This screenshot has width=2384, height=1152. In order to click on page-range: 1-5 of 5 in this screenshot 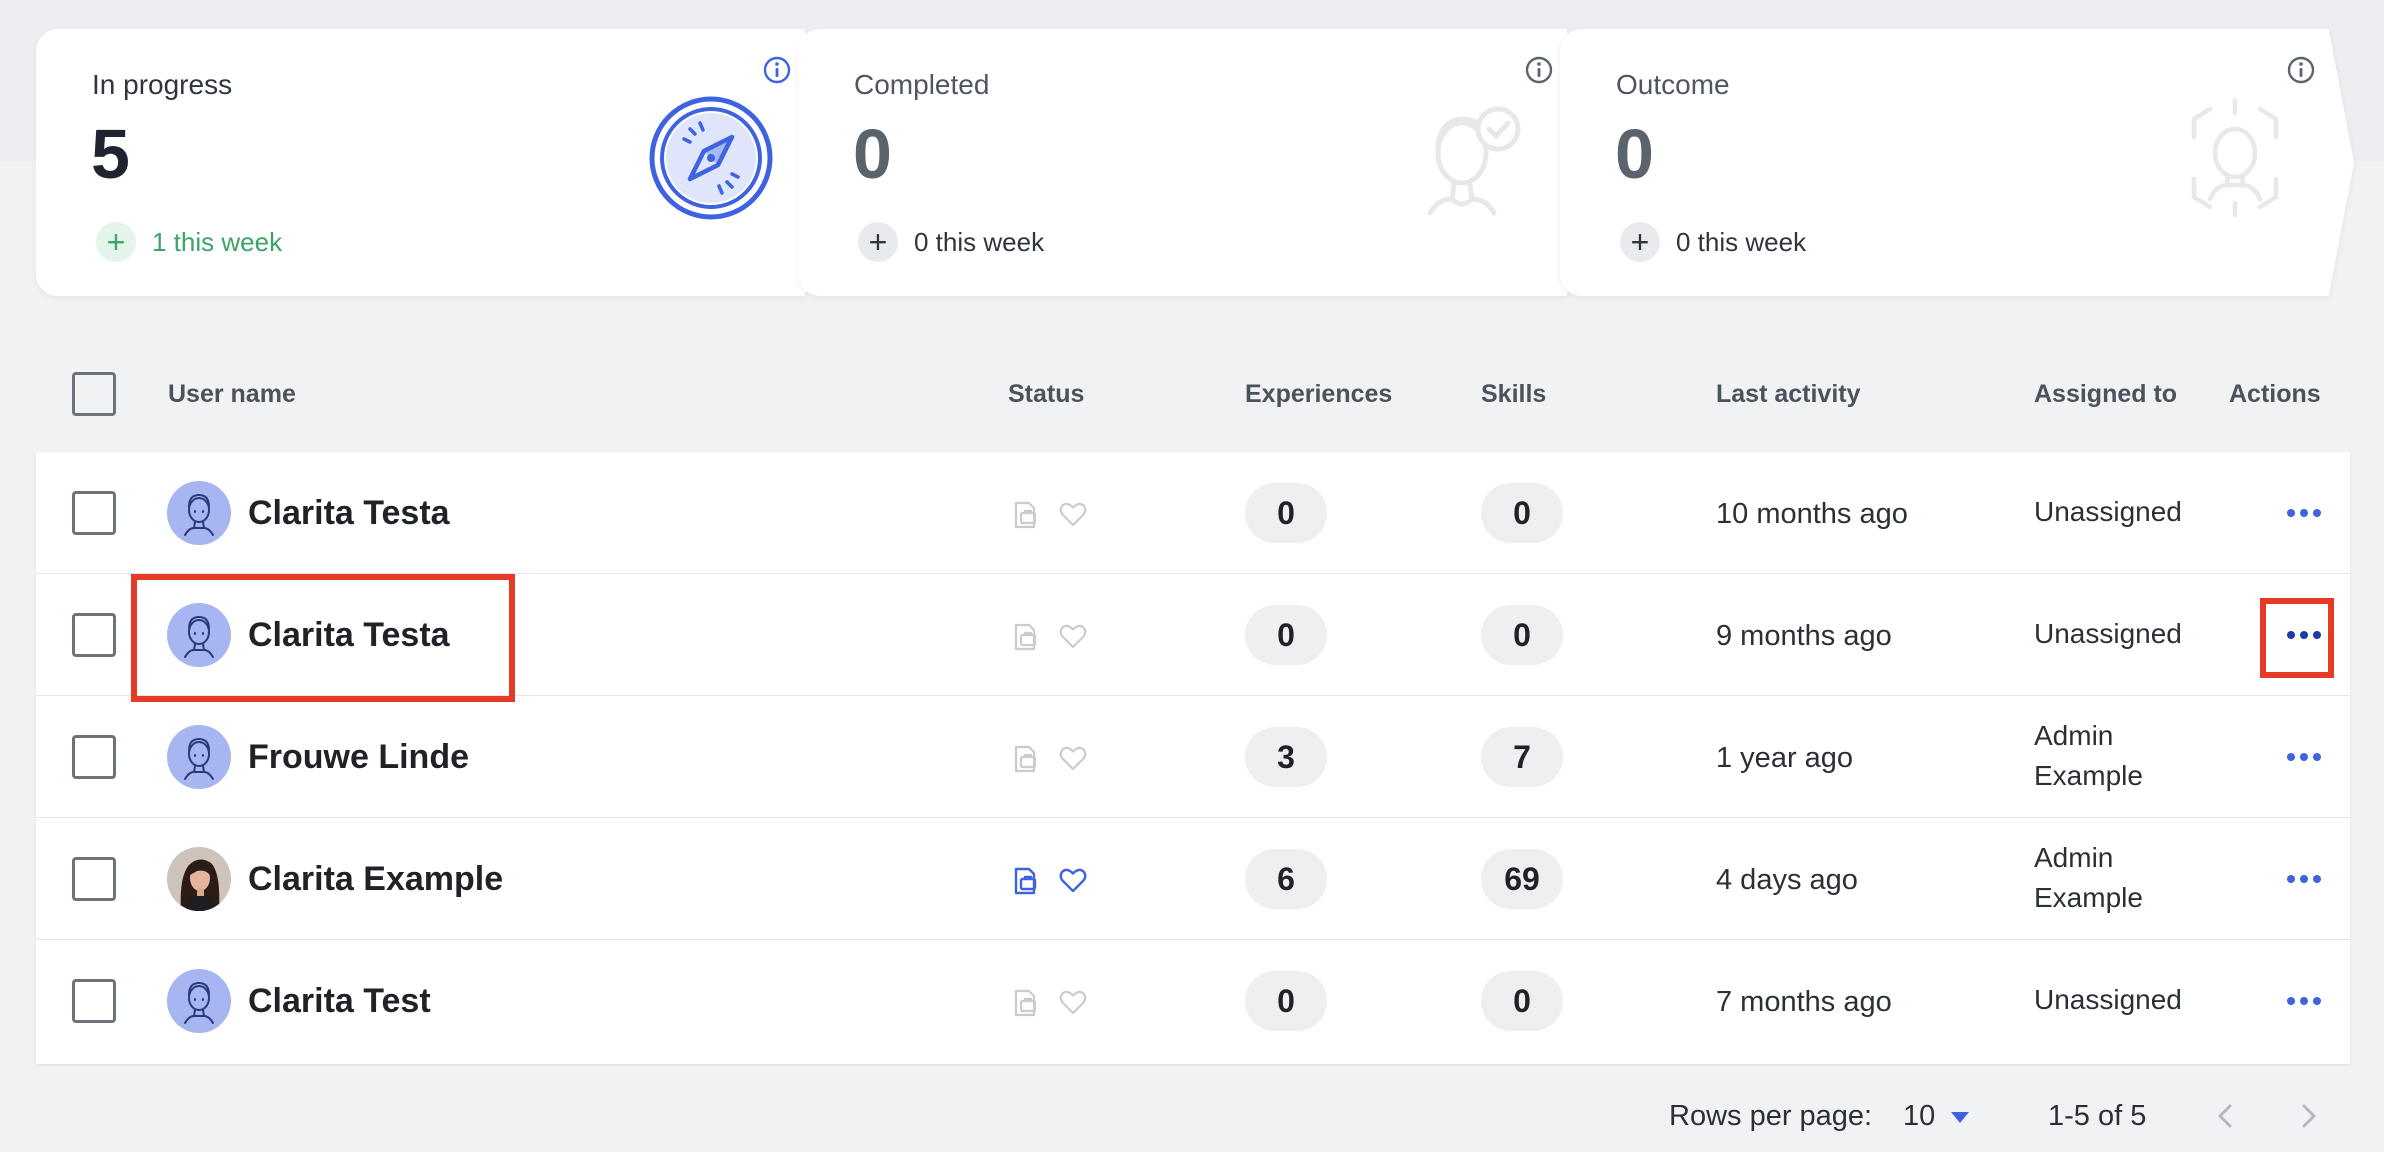, I will do `click(2097, 1116)`.